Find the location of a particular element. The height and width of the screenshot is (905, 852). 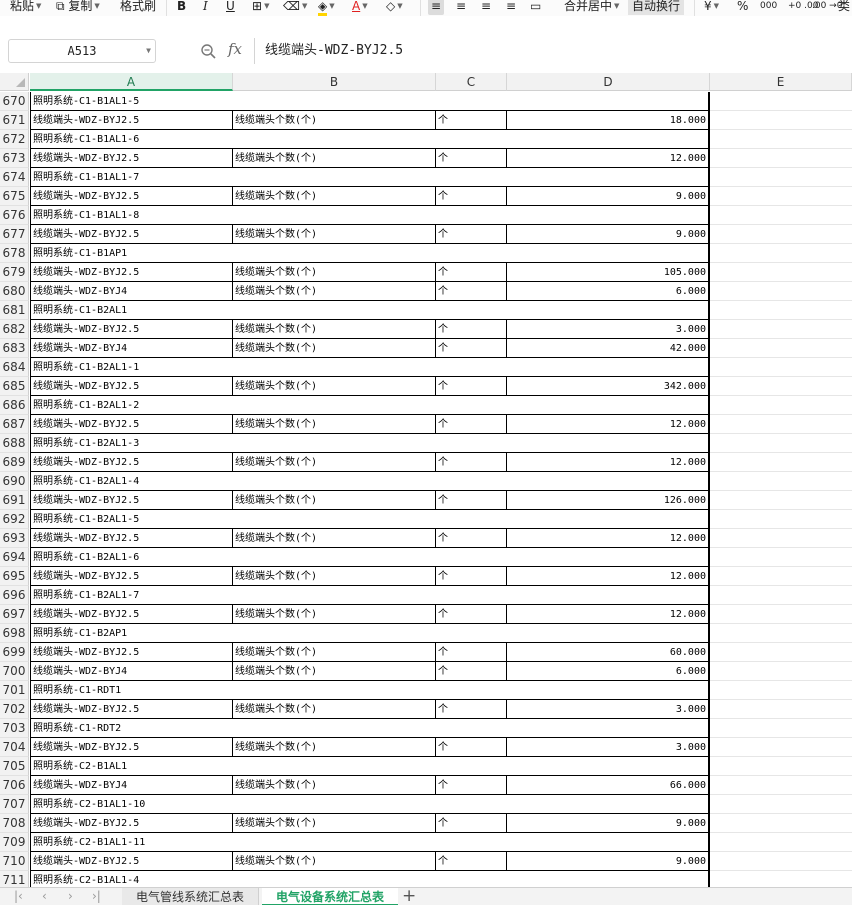

cell-d: 342.000 is located at coordinates (608, 386).